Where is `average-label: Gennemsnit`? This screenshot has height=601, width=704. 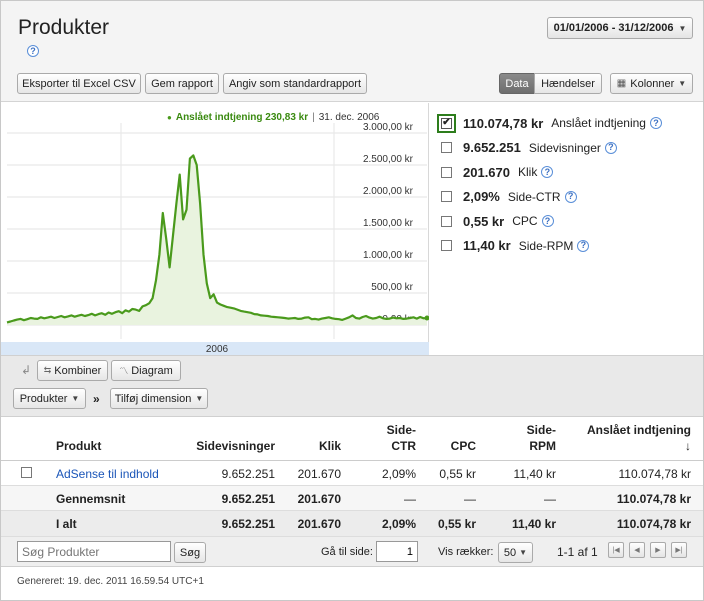
average-label: Gennemsnit is located at coordinates (91, 499).